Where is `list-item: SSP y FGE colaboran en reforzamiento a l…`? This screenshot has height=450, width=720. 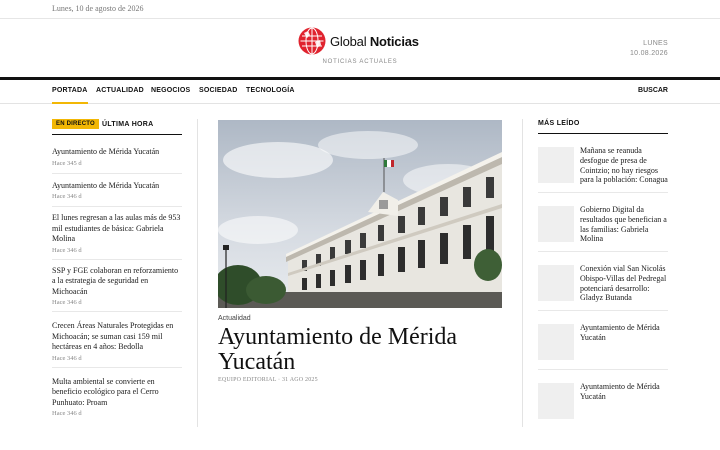 list-item: SSP y FGE colaboran en reforzamiento a l… is located at coordinates (117, 286).